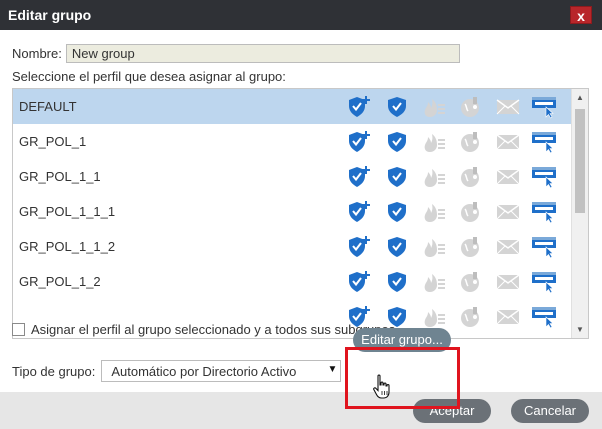  What do you see at coordinates (579, 213) in the screenshot?
I see `vertical-scrollbar: ▲ ▼` at bounding box center [579, 213].